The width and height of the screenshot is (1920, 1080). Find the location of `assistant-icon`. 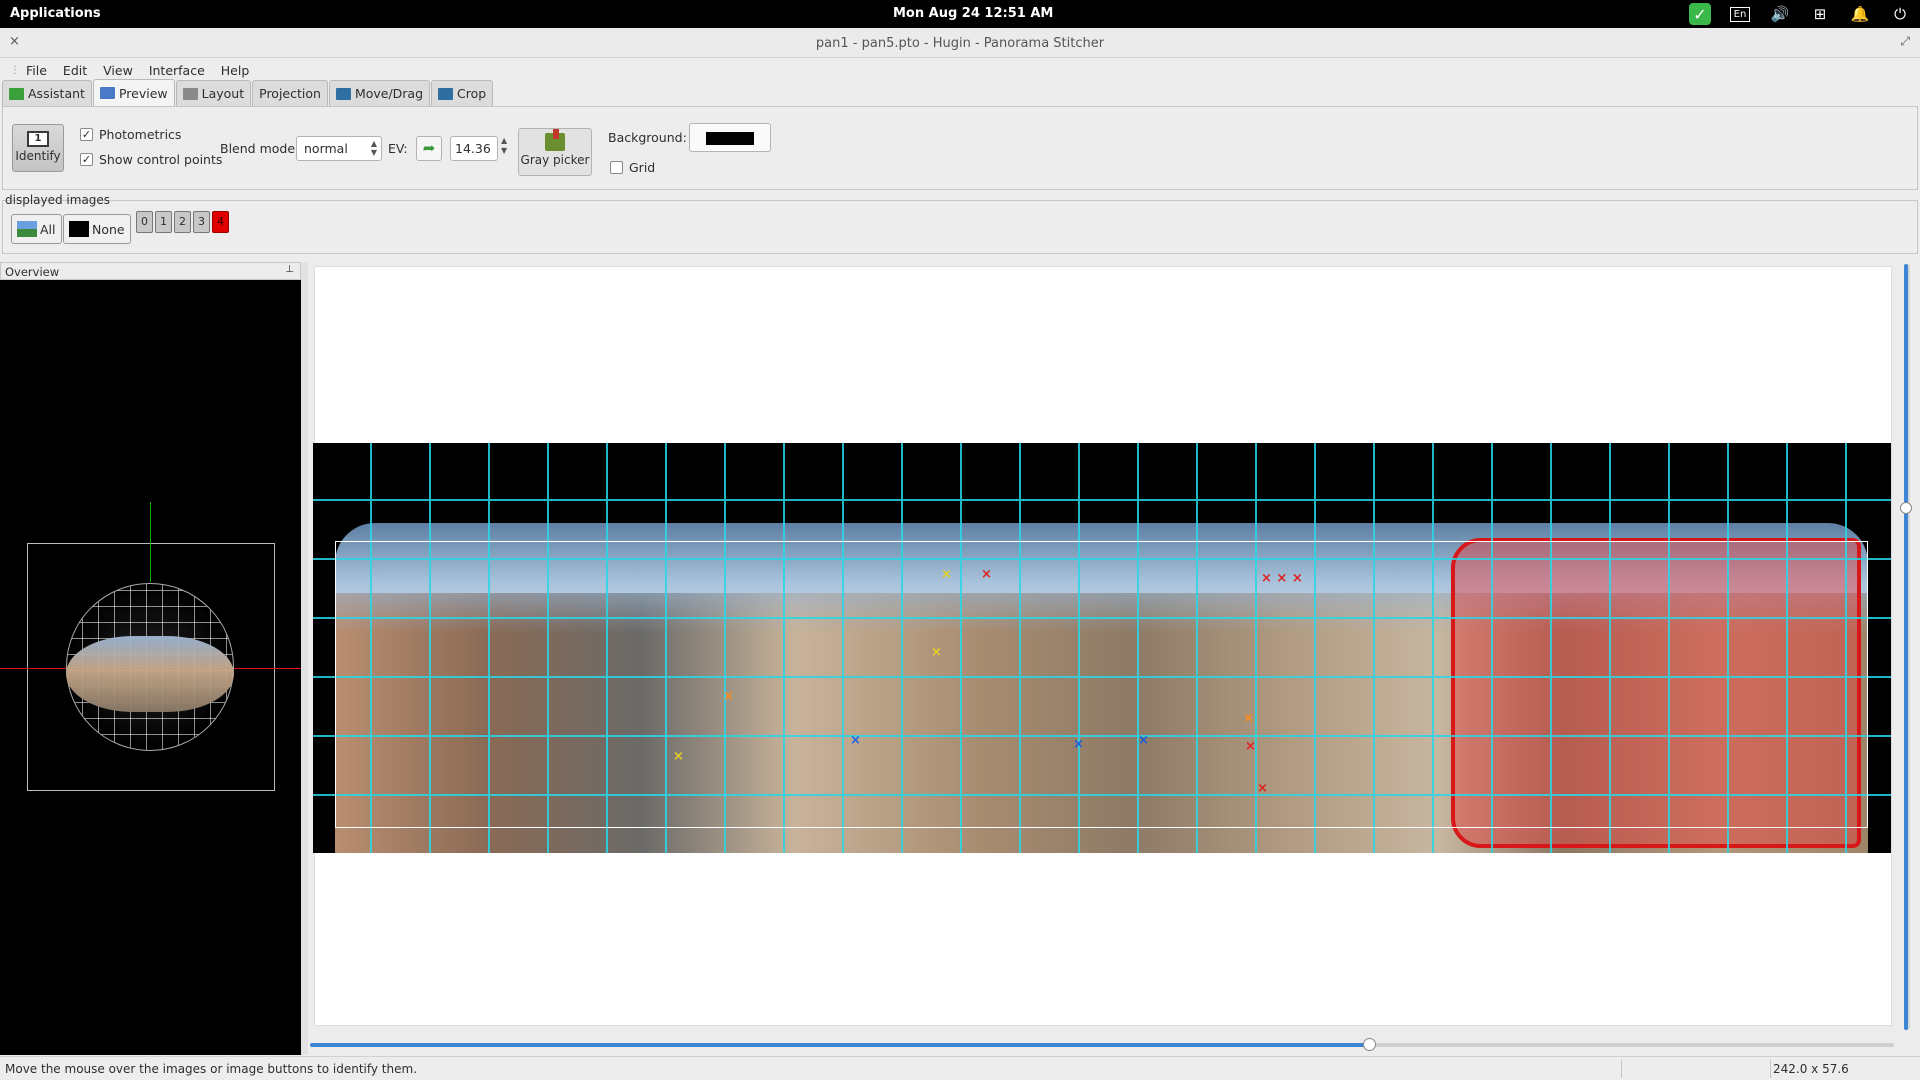

assistant-icon is located at coordinates (16, 93).